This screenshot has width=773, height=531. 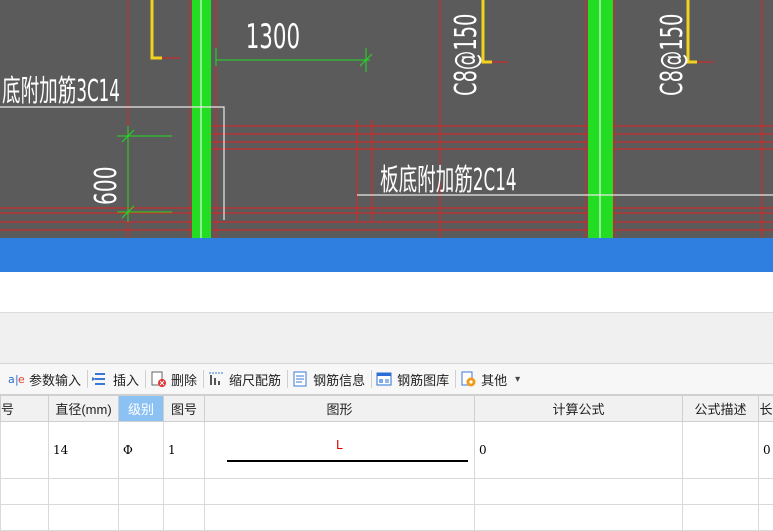 I want to click on rebar-library-icon, so click(x=384, y=379).